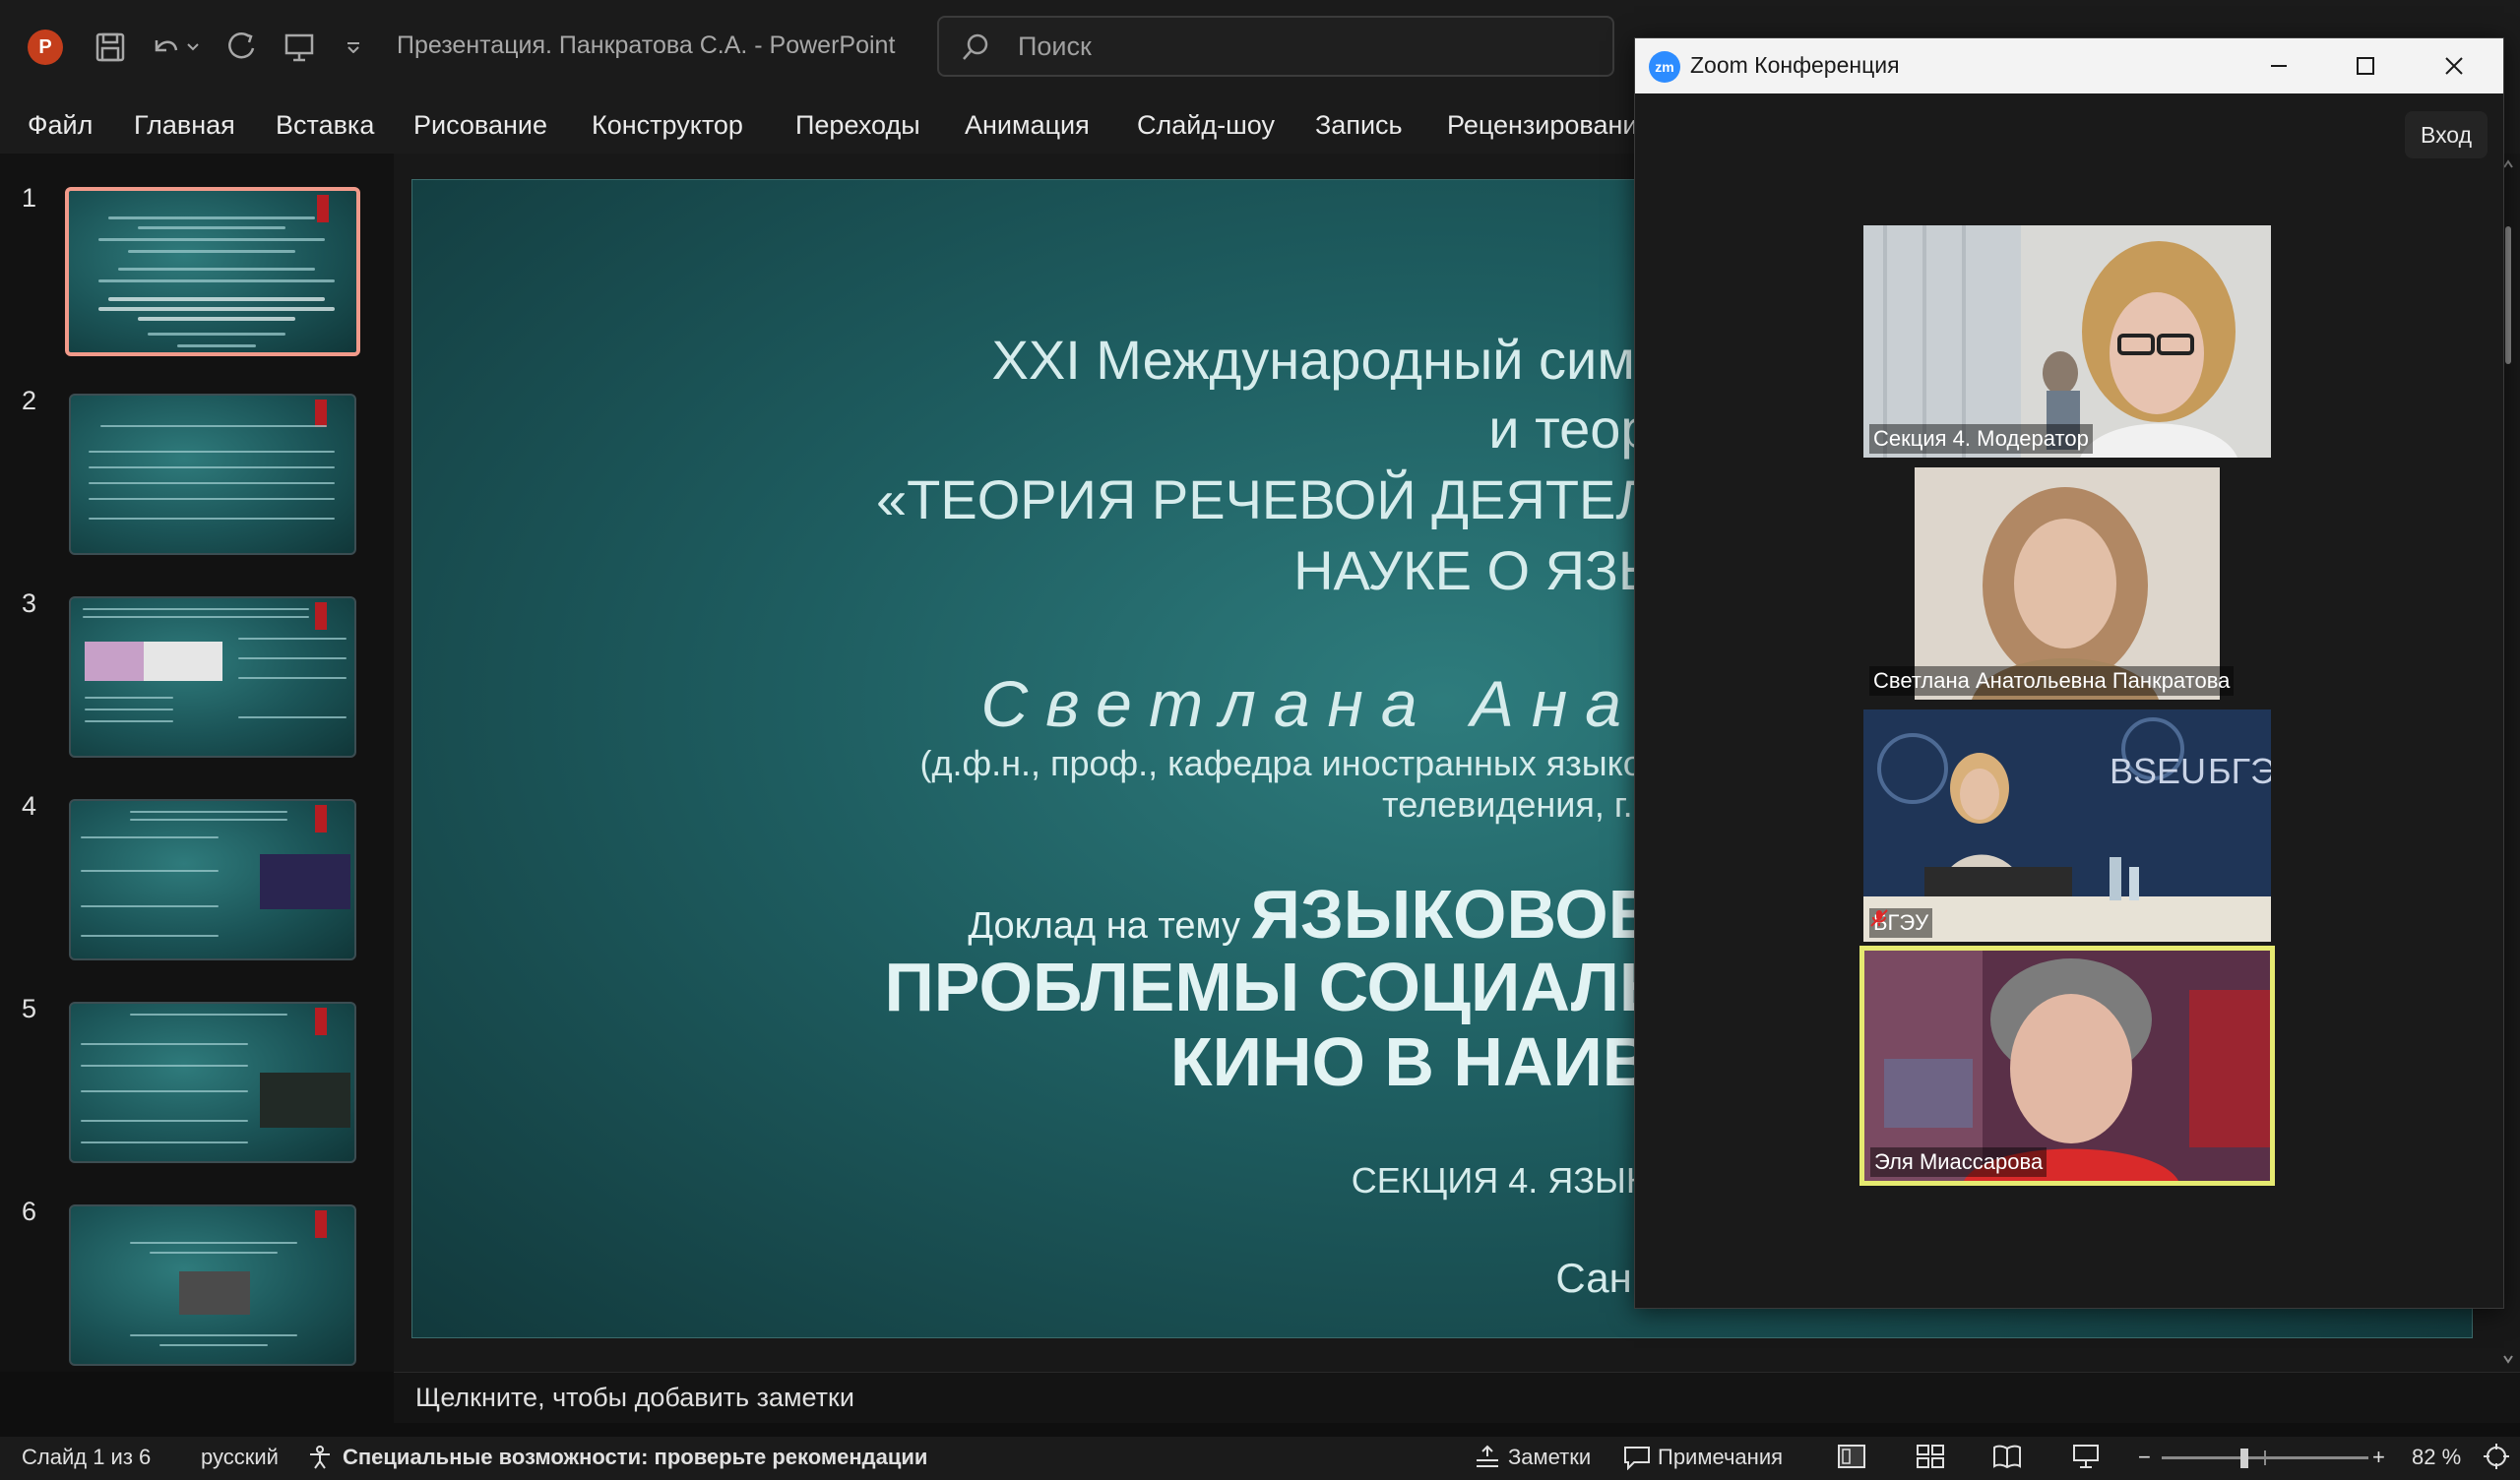 This screenshot has width=2520, height=1480. Describe the element at coordinates (1930, 1459) in the screenshot. I see `slide-sorter-icon` at that location.